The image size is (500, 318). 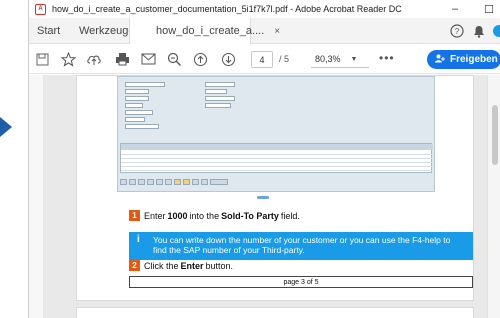 What do you see at coordinates (275, 312) in the screenshot?
I see `next-pdf-page` at bounding box center [275, 312].